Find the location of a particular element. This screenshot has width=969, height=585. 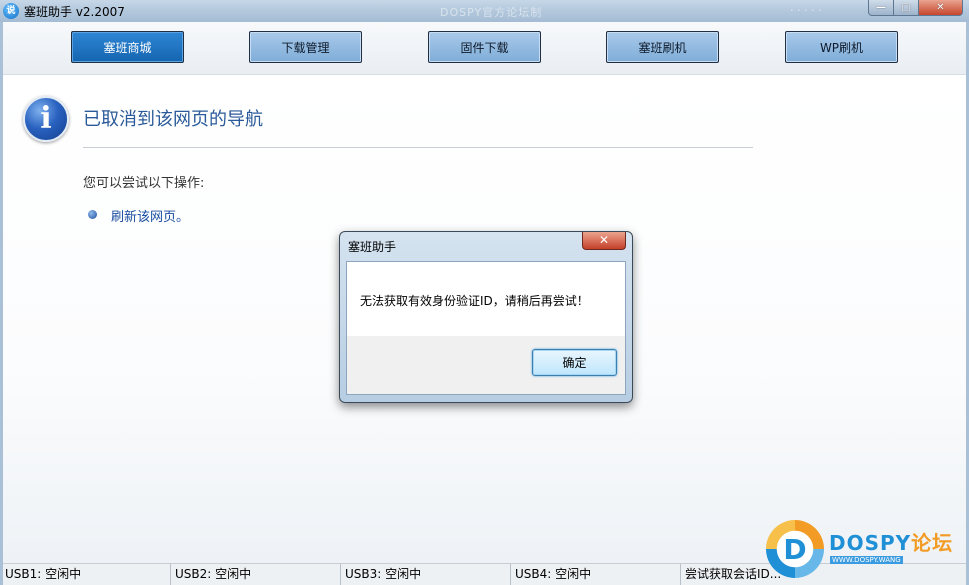

bullet-icon is located at coordinates (92, 214).